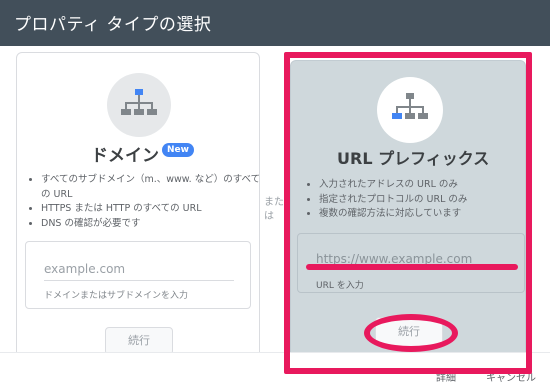 This screenshot has height=392, width=550. I want to click on domain-icon-circle, so click(139, 105).